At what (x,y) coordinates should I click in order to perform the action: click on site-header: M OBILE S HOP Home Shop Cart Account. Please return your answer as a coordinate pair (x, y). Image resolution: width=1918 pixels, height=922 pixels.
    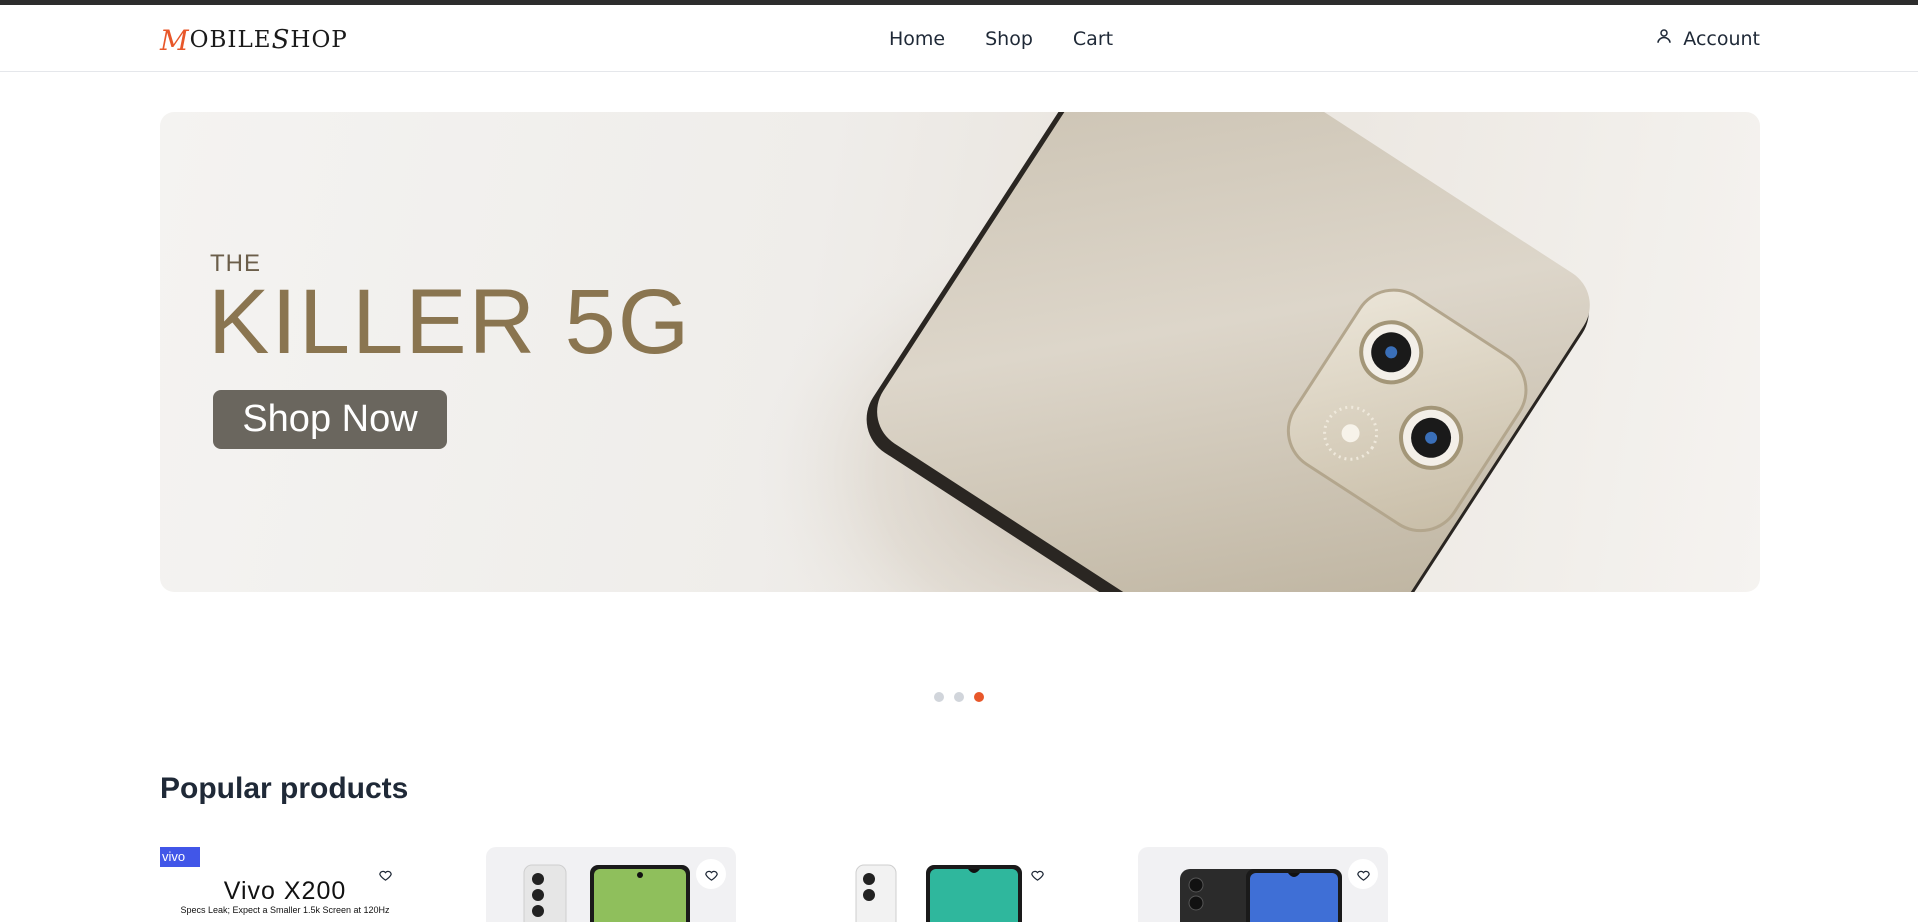
    Looking at the image, I should click on (959, 38).